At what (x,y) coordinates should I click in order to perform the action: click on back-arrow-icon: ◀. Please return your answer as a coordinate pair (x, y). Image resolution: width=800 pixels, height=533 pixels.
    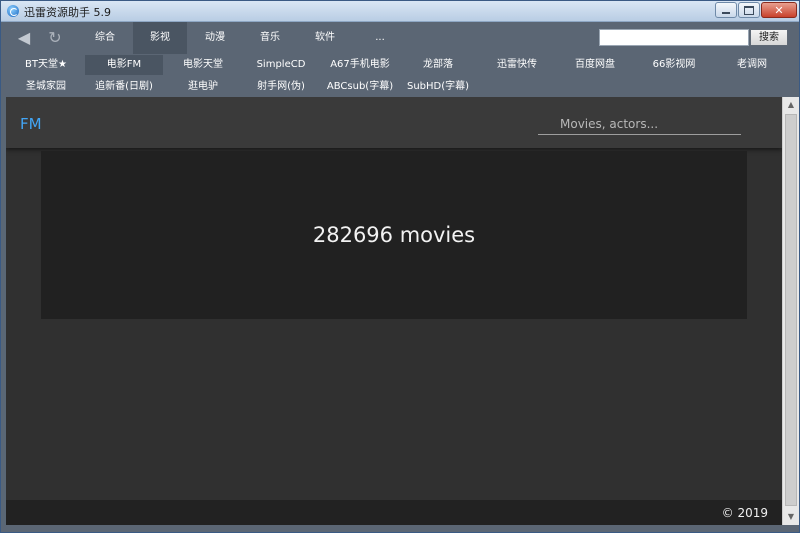
    Looking at the image, I should click on (24, 38).